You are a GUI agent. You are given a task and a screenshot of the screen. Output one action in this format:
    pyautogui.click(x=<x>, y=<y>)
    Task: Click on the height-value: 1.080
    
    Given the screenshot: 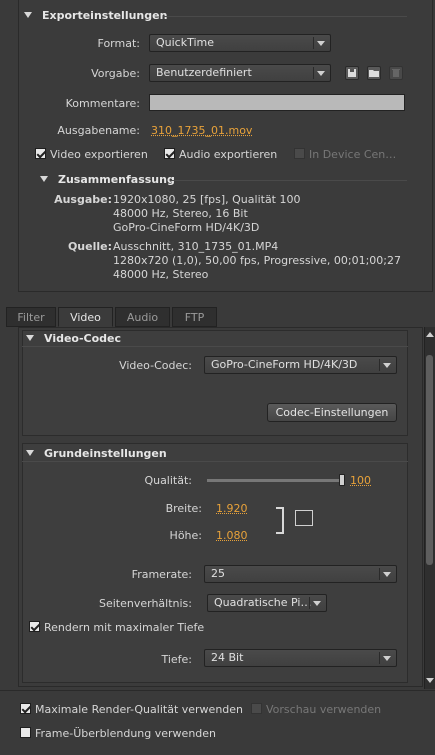 What is the action you would take?
    pyautogui.click(x=232, y=535)
    